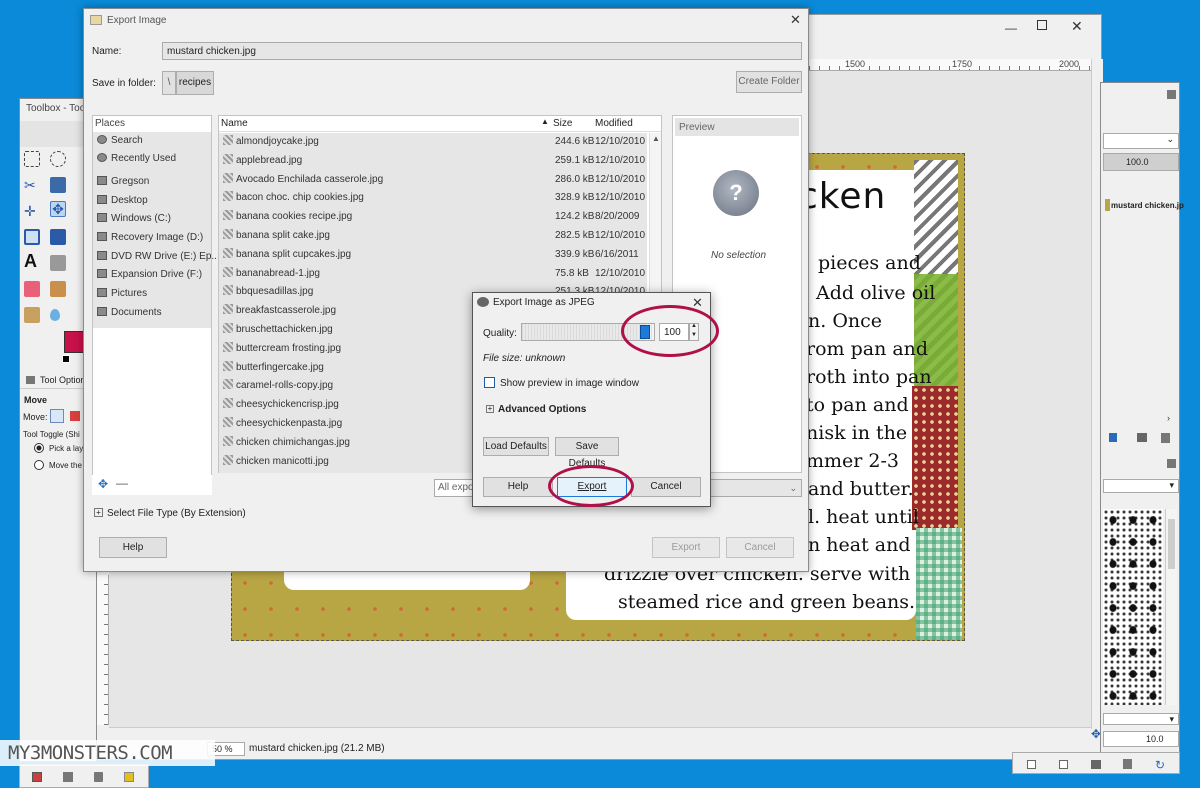  Describe the element at coordinates (1160, 765) in the screenshot. I see `dock-refresh-icon: ↻` at that location.